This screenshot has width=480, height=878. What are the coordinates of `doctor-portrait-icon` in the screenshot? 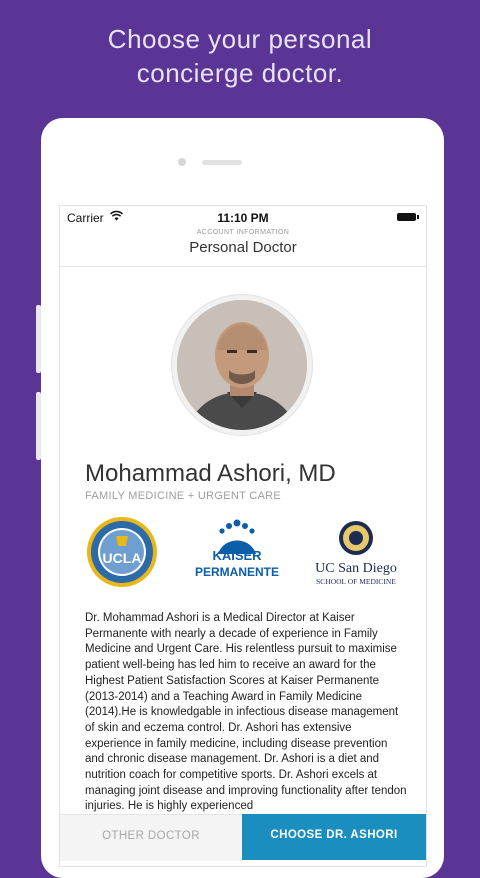 It's located at (242, 365).